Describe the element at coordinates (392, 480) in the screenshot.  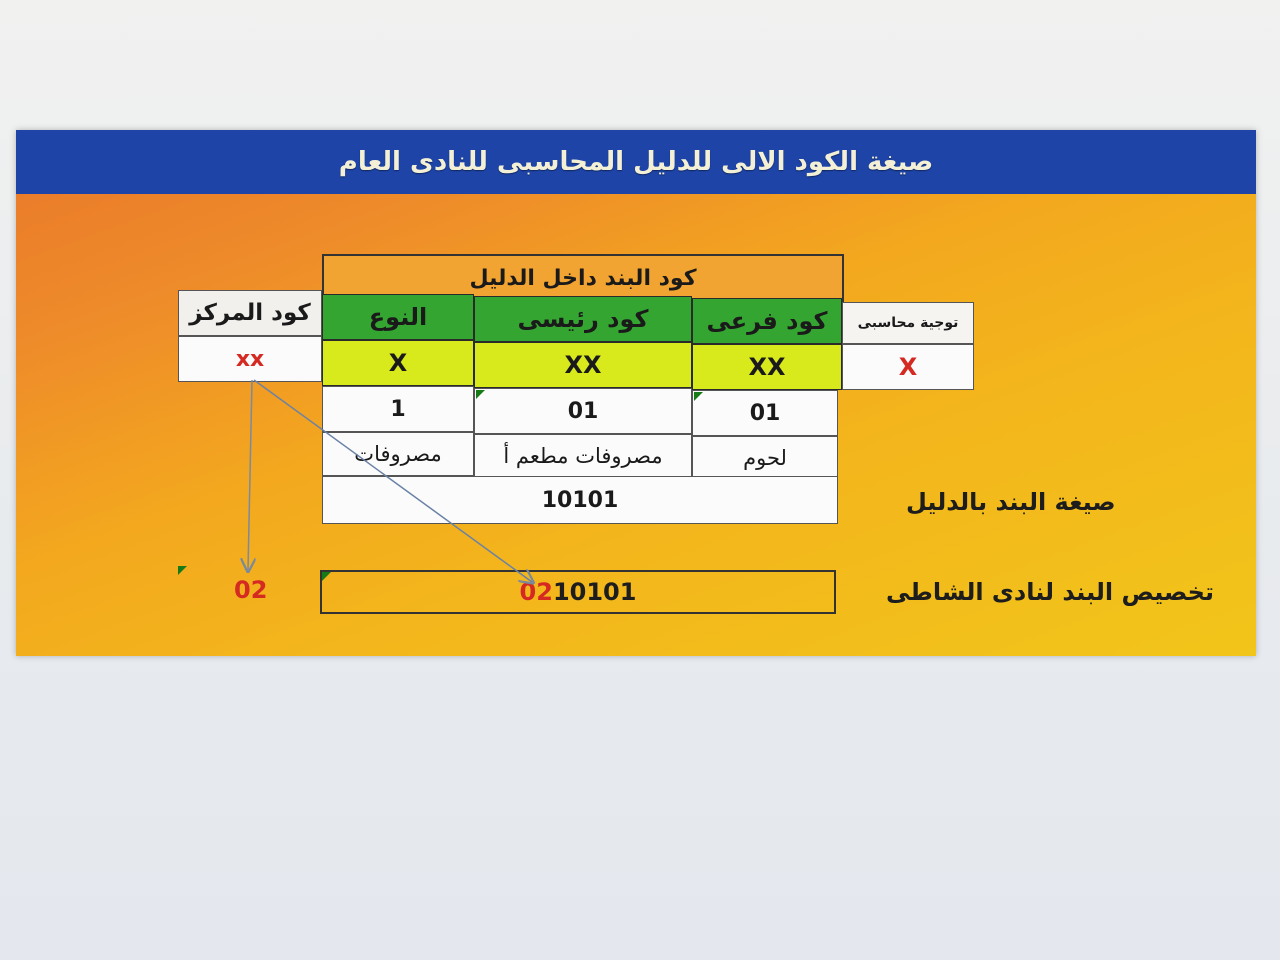
I see `arrow-to-allocation` at that location.